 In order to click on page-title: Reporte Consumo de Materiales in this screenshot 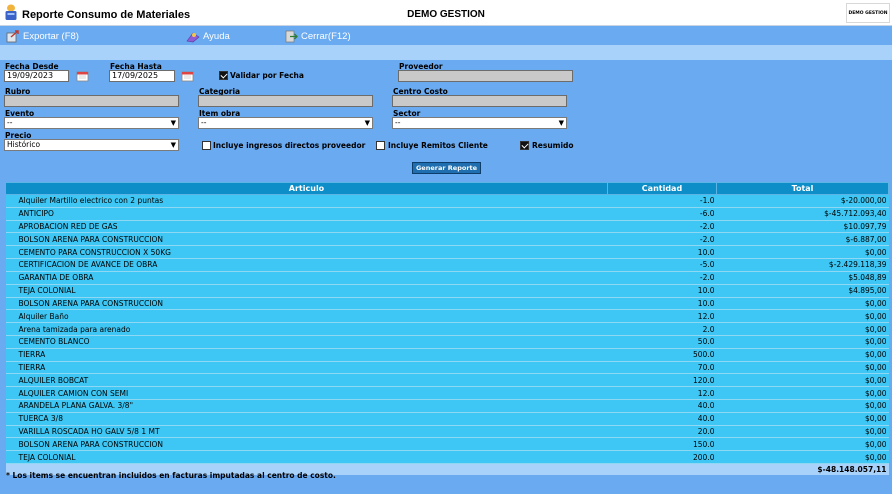, I will do `click(106, 15)`.